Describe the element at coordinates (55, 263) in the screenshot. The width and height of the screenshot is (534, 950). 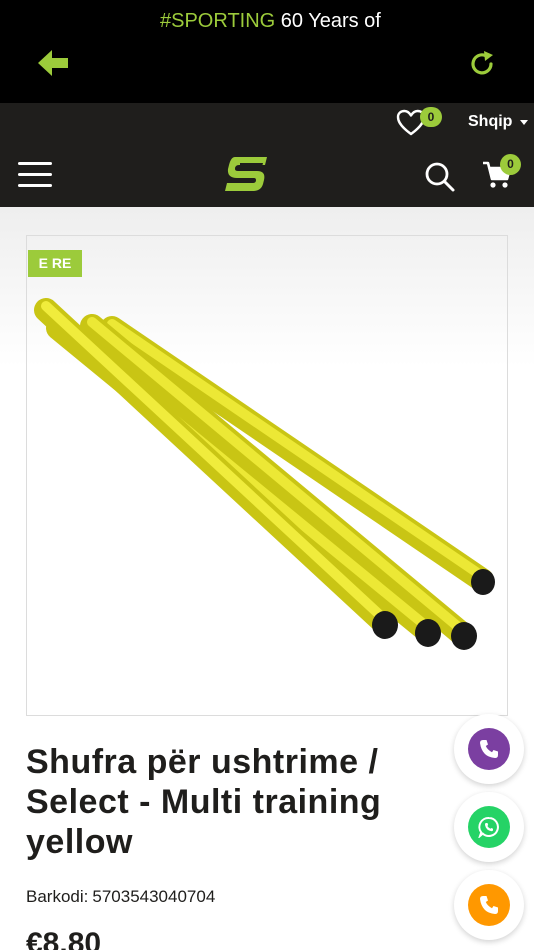
I see `new-badge: E RE` at that location.